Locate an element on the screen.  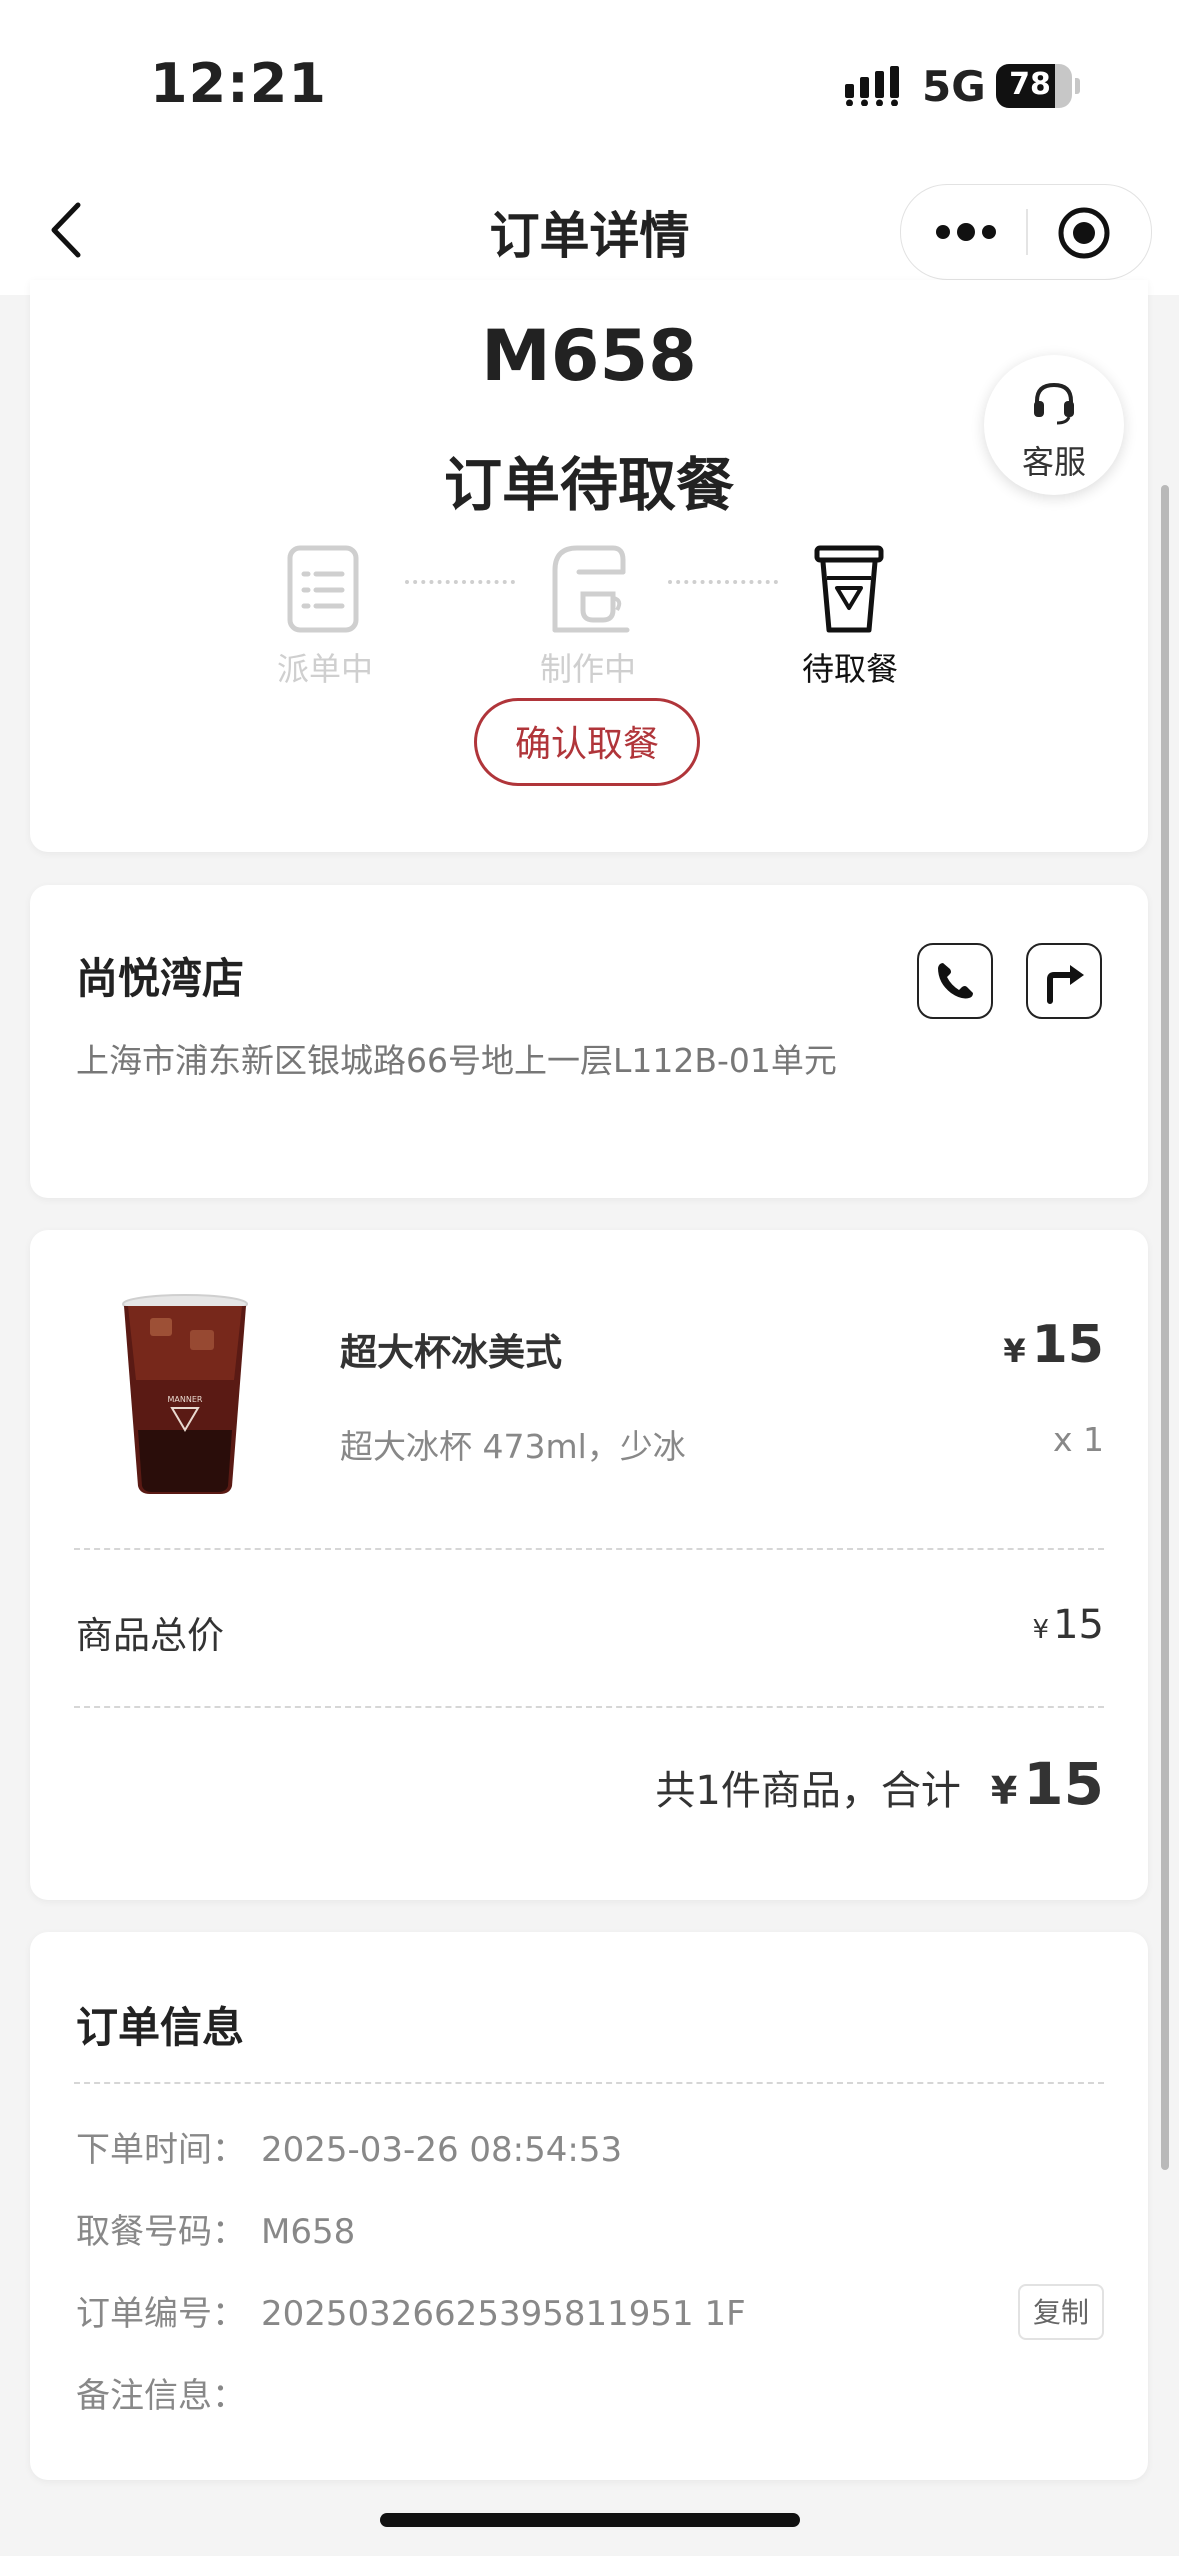
info-row-remark: 备注信息： is located at coordinates (168, 2392).